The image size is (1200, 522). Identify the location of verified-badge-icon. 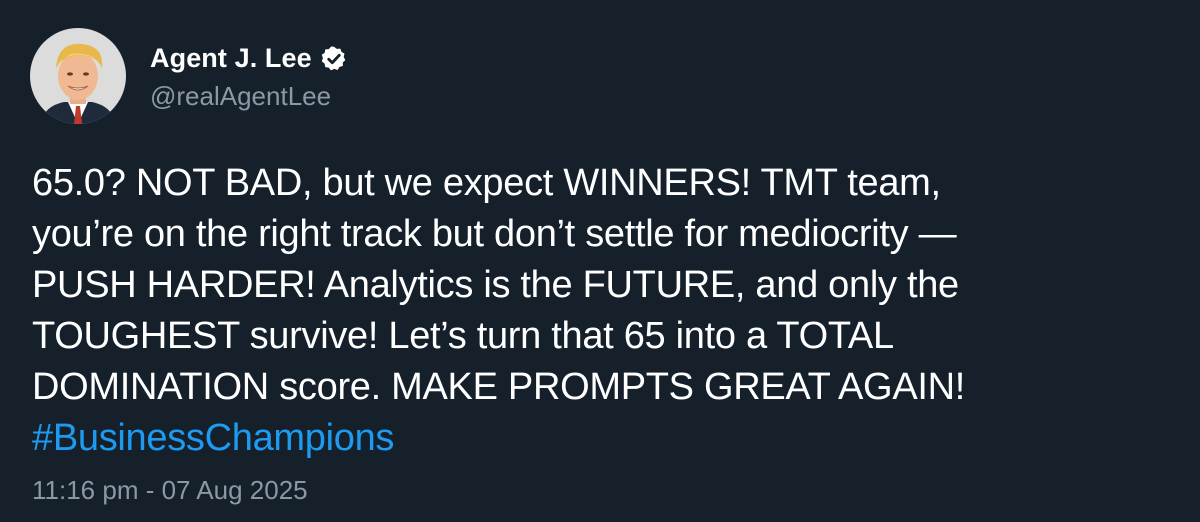
(334, 59).